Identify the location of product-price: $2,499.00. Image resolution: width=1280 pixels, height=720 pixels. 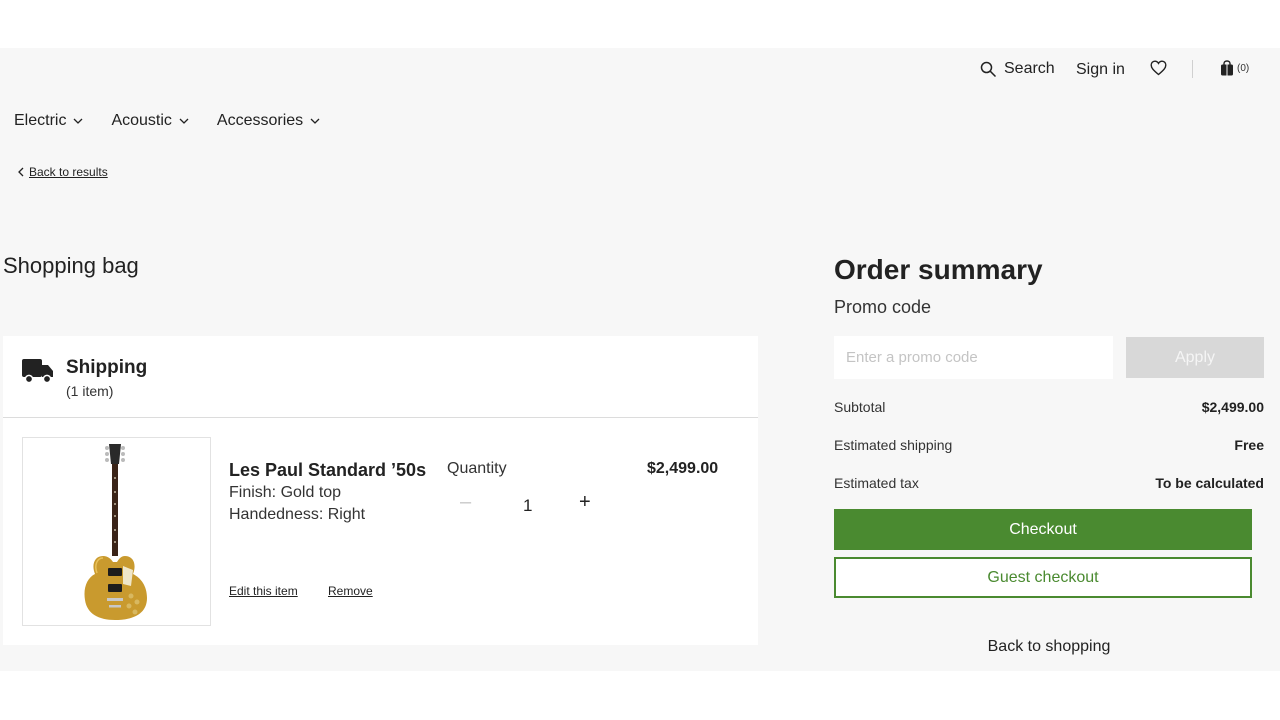
(683, 468).